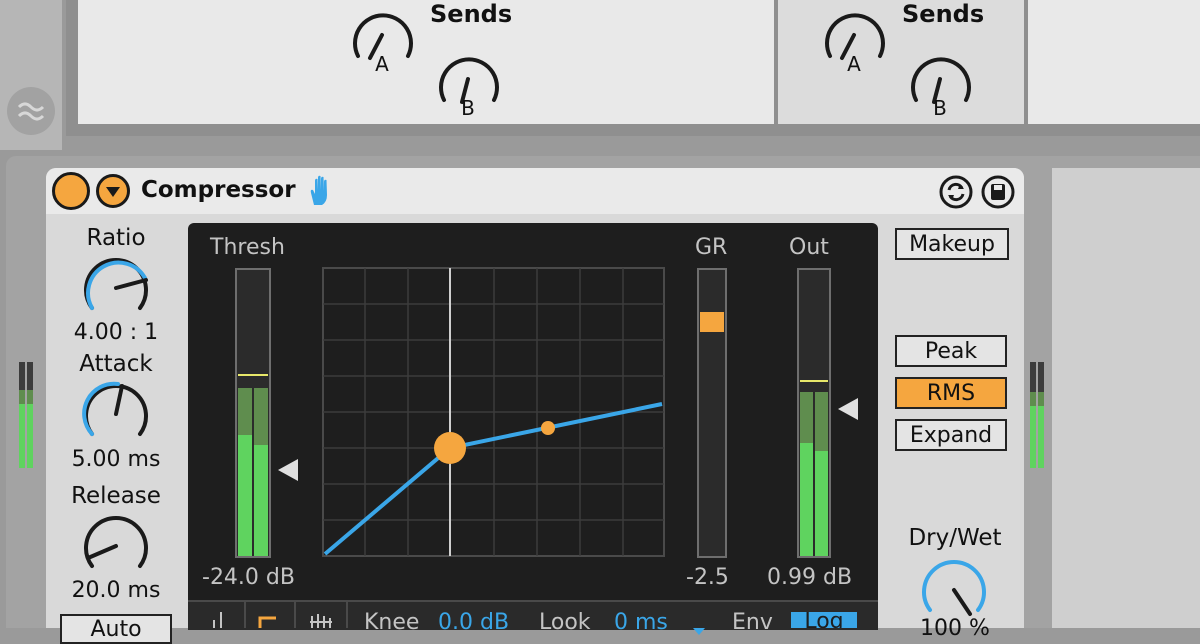 The image size is (1200, 644). Describe the element at coordinates (247, 247) in the screenshot. I see `thresh-label: Thresh` at that location.